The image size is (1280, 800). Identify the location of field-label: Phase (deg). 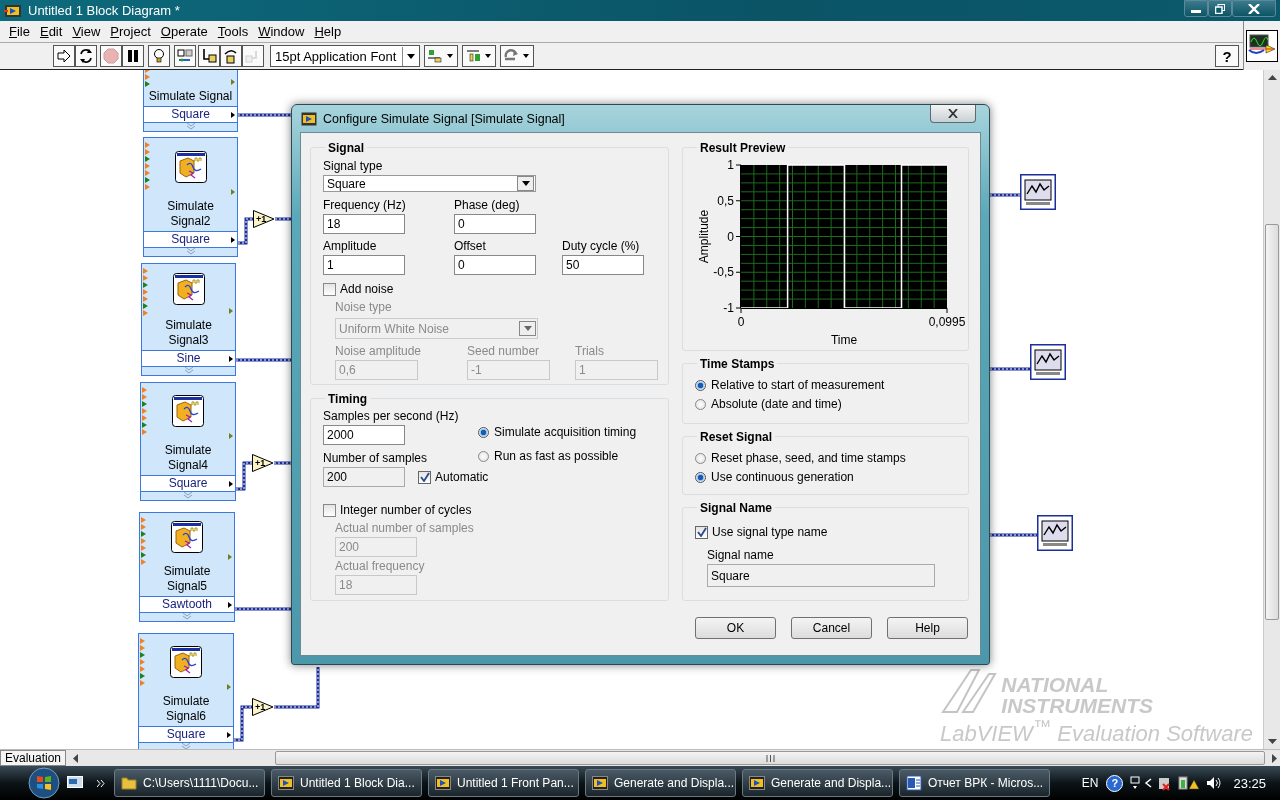
(487, 205).